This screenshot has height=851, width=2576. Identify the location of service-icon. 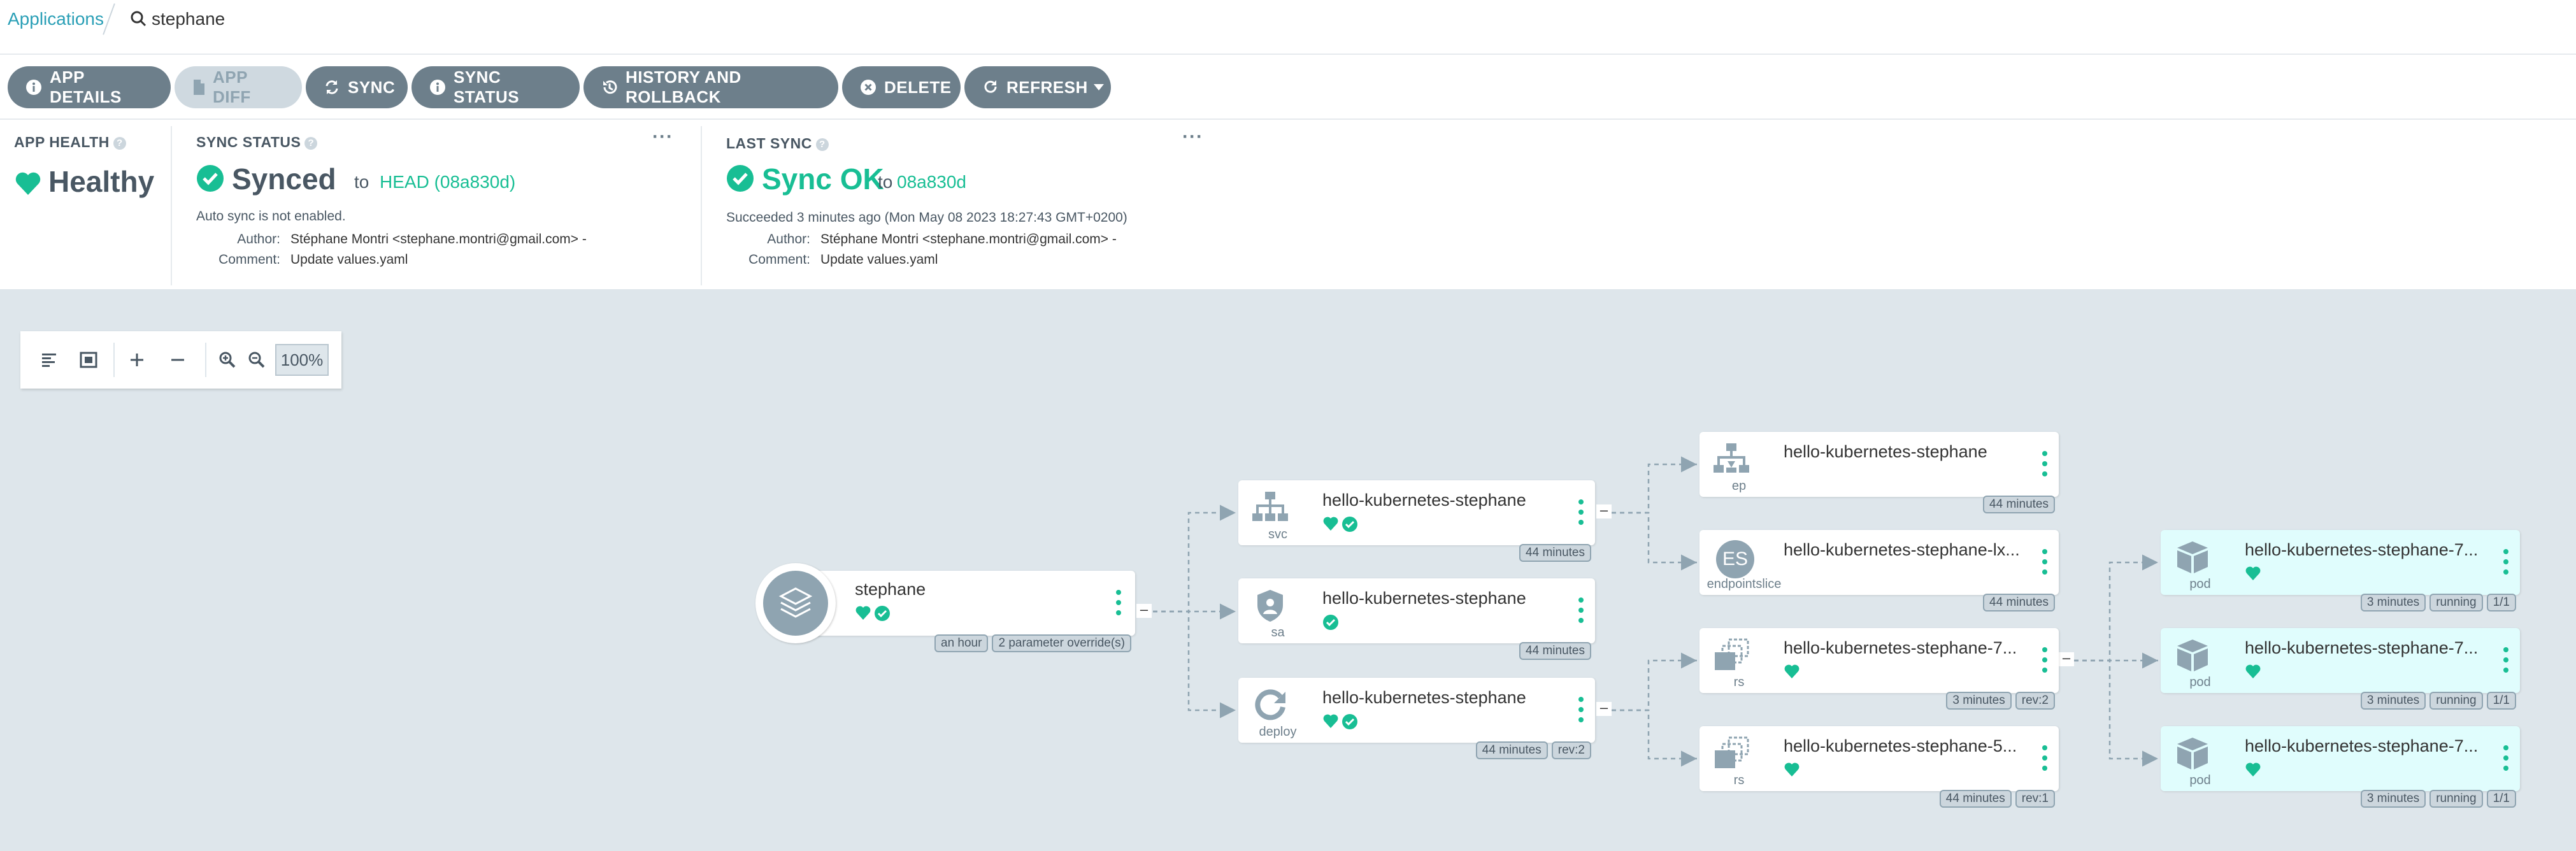
(1270, 506).